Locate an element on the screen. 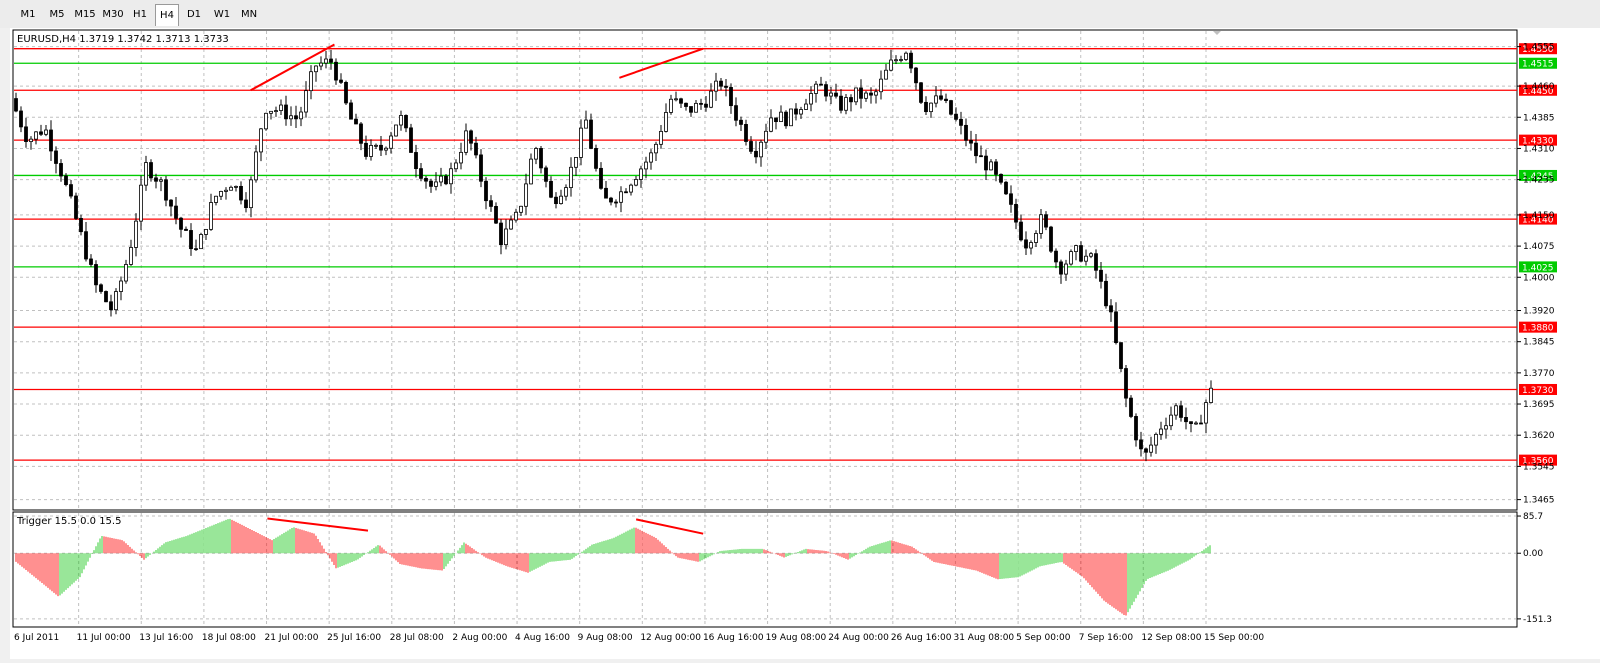 Image resolution: width=1600 pixels, height=663 pixels. time-axis-label: 26 Aug 16:00 is located at coordinates (921, 638).